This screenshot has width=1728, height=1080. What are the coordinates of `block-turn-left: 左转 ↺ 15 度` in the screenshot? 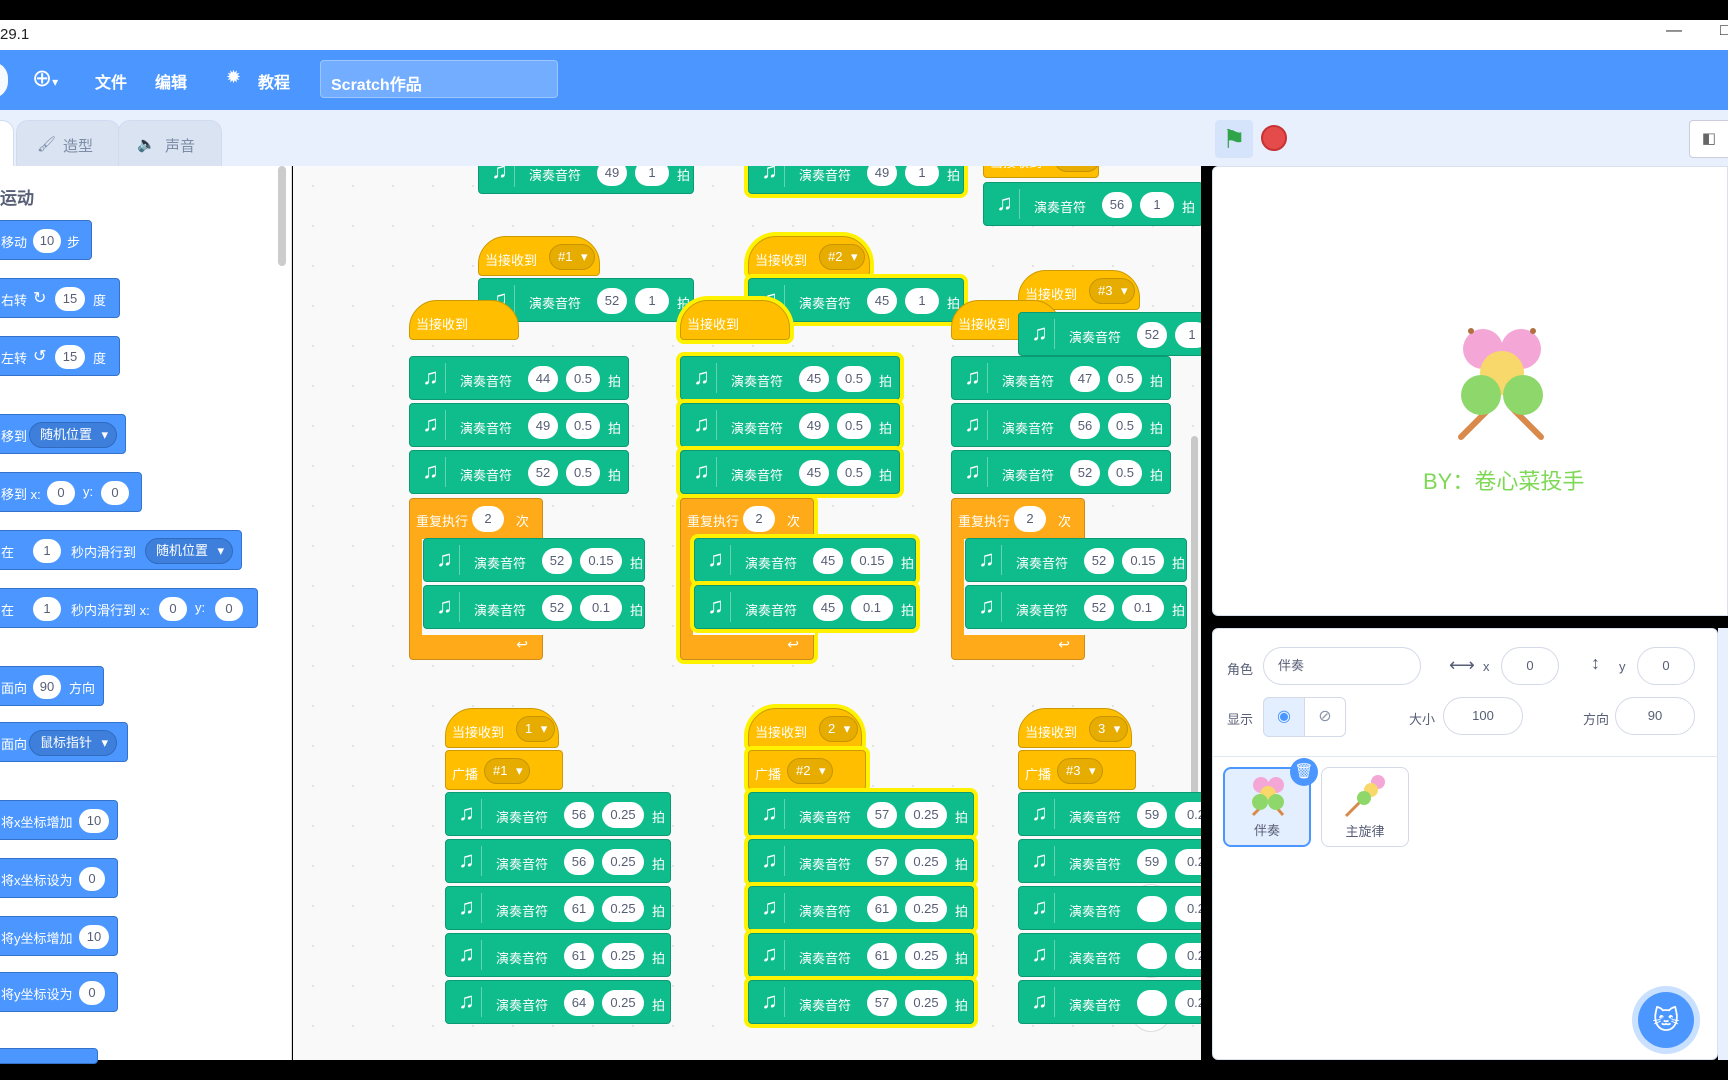 It's located at (60, 356).